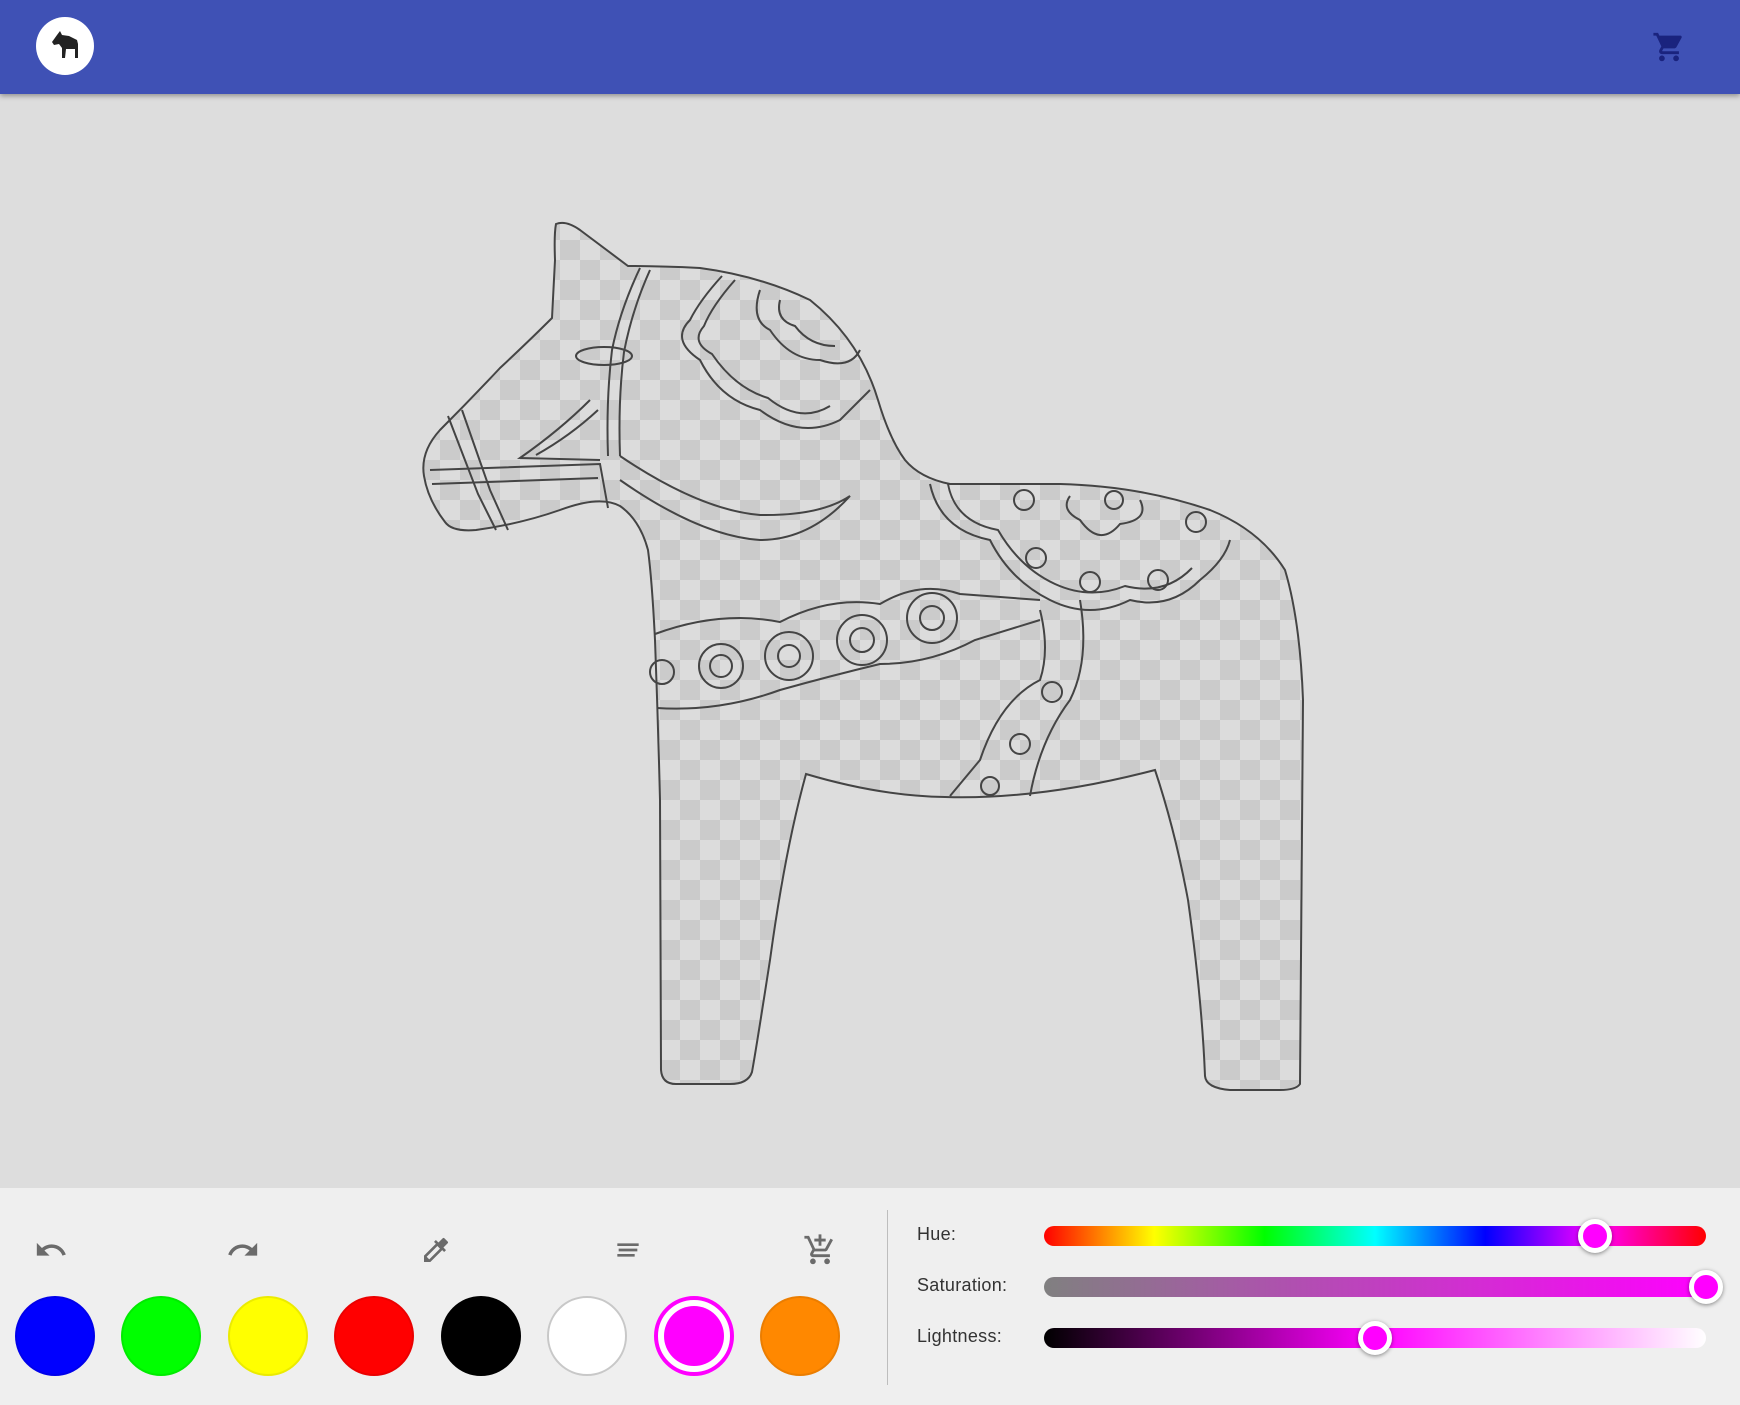 The width and height of the screenshot is (1740, 1405). What do you see at coordinates (1706, 1287) in the screenshot?
I see `saturation-slider-thumb` at bounding box center [1706, 1287].